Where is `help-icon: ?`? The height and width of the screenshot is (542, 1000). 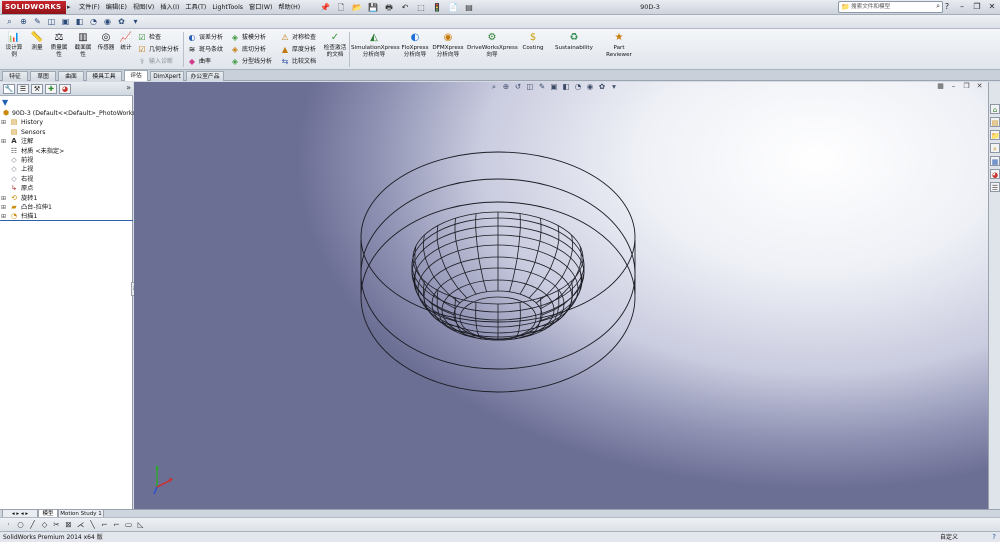 help-icon: ? is located at coordinates (947, 6).